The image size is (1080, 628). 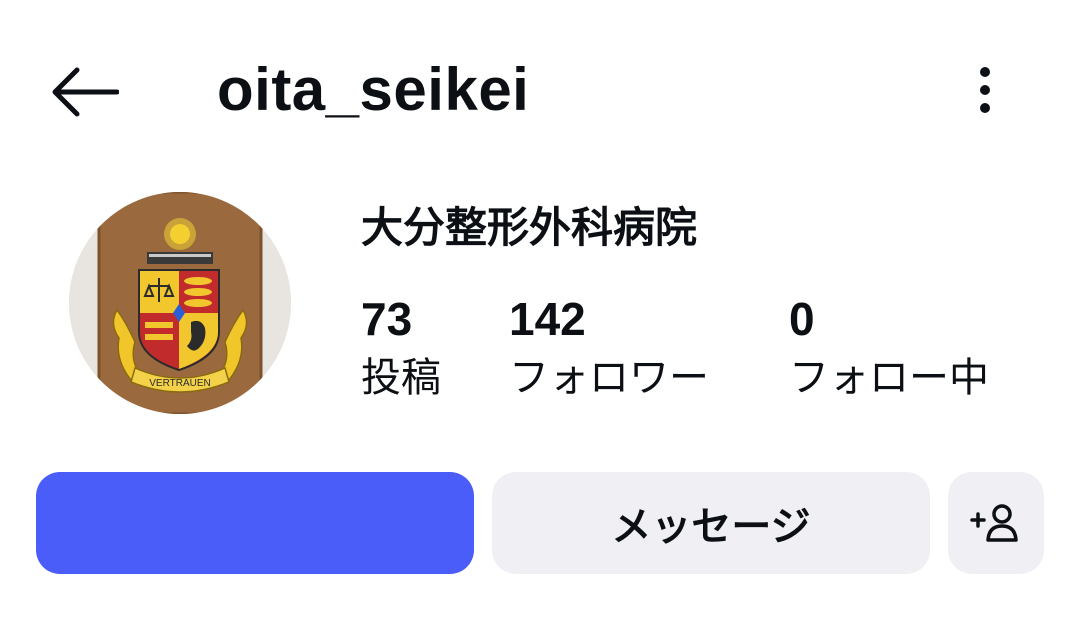 I want to click on following-count: 0, so click(x=802, y=319).